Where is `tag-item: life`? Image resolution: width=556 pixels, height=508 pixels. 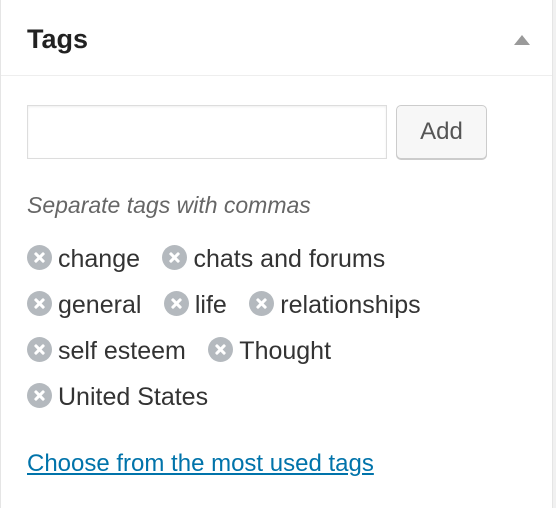
tag-item: life is located at coordinates (195, 305).